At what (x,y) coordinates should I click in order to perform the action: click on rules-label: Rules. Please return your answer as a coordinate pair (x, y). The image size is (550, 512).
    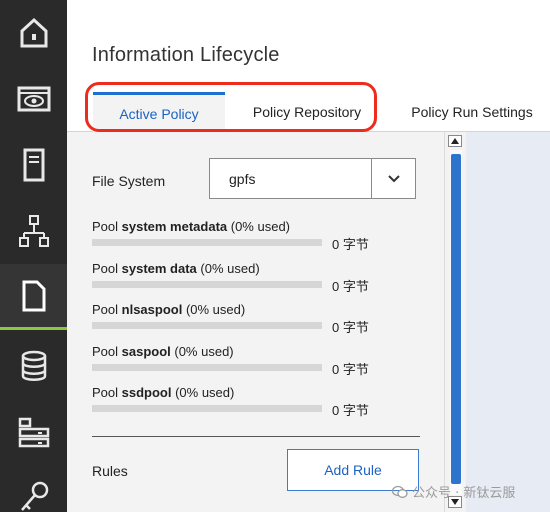
    Looking at the image, I should click on (110, 471).